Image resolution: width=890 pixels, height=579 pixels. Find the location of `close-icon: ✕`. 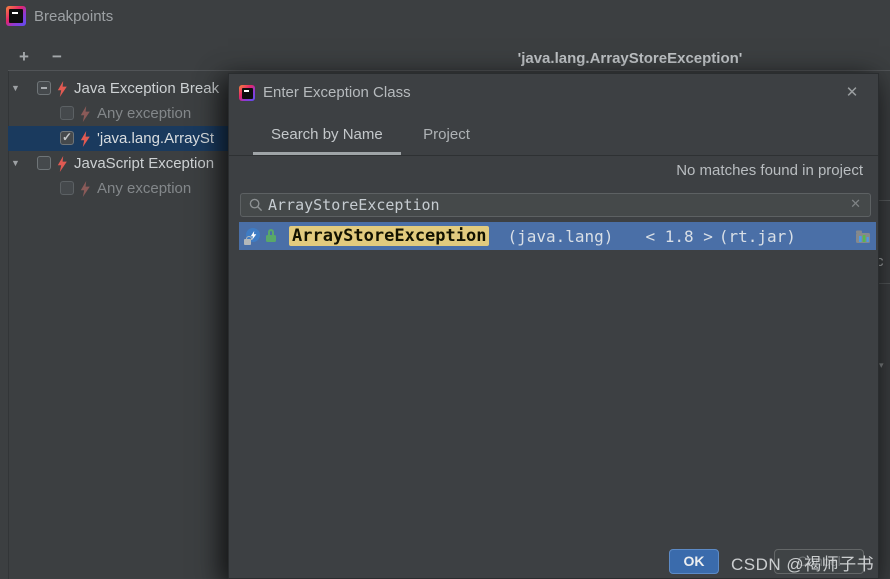

close-icon: ✕ is located at coordinates (852, 93).